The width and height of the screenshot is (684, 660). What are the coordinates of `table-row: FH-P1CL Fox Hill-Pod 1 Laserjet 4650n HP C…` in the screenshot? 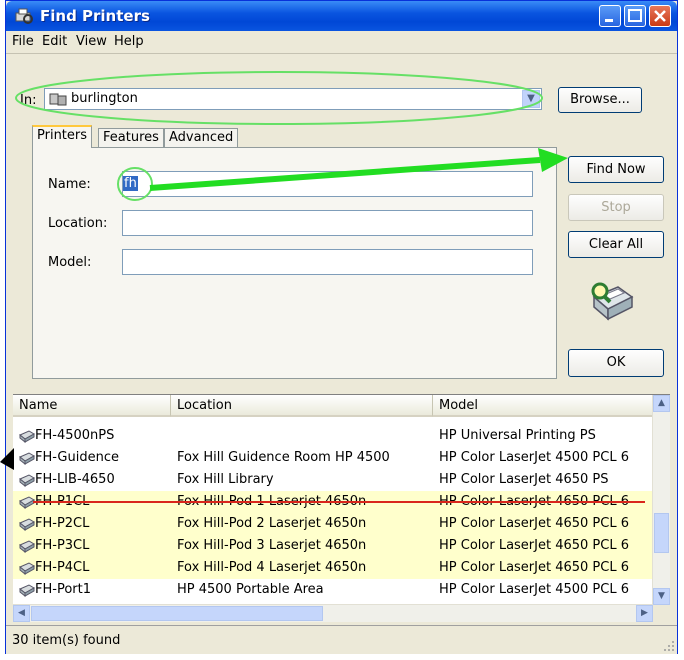 It's located at (333, 502).